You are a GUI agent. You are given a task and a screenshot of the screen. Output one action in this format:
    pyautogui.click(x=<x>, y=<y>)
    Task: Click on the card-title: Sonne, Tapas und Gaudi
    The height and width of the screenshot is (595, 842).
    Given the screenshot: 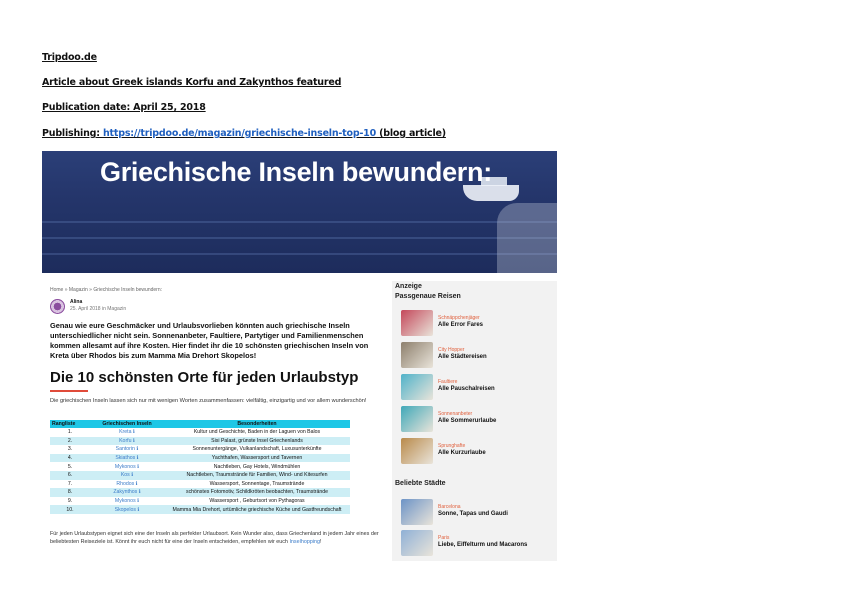 What is the action you would take?
    pyautogui.click(x=473, y=514)
    